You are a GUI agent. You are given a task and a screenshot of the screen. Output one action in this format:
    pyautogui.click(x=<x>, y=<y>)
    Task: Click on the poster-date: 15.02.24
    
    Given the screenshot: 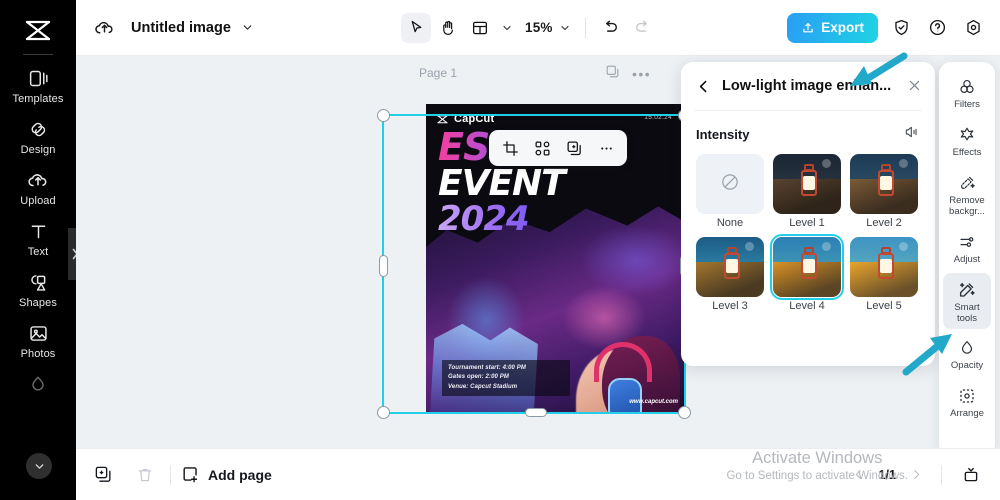 What is the action you would take?
    pyautogui.click(x=658, y=117)
    